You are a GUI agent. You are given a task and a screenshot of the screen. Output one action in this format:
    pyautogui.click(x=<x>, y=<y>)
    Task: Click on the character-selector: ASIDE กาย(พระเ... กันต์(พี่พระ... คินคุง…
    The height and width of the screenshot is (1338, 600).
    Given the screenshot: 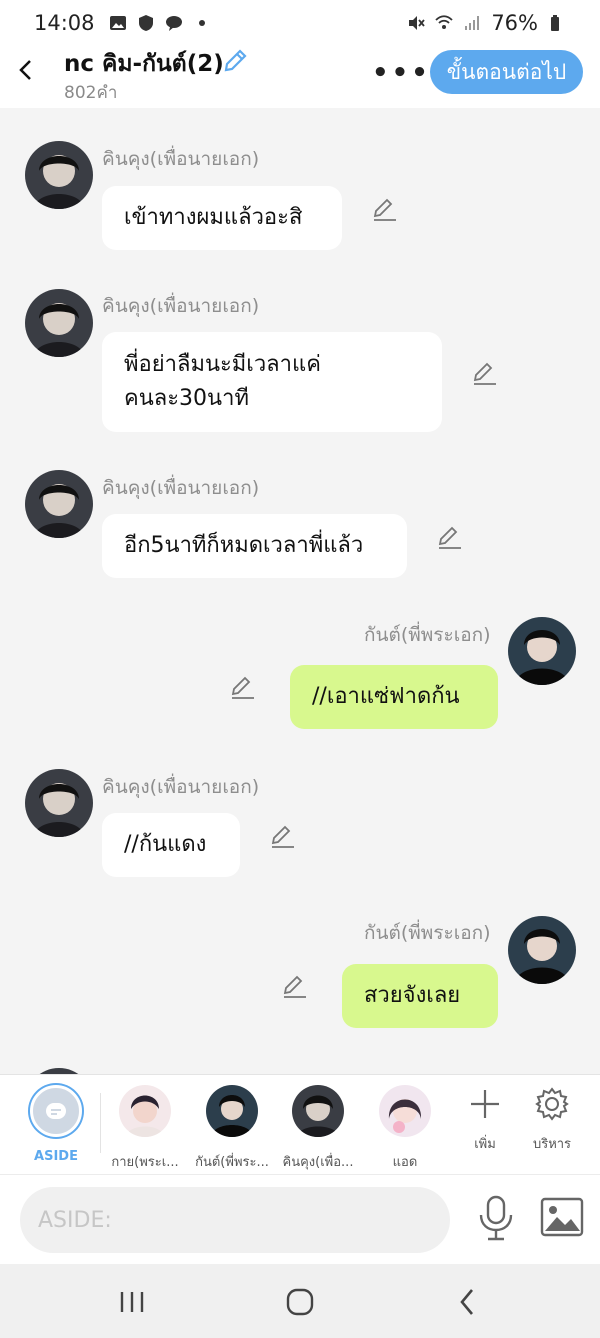 What is the action you would take?
    pyautogui.click(x=300, y=1124)
    